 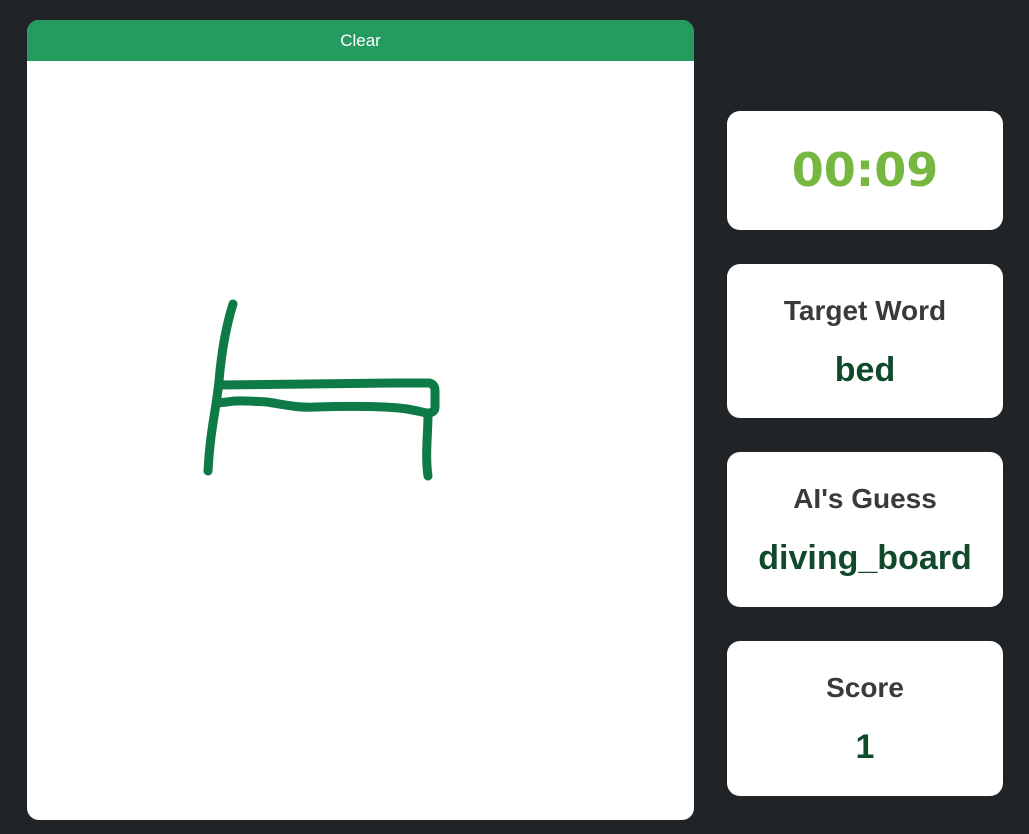 I want to click on timer-value: 00:09, so click(x=865, y=170).